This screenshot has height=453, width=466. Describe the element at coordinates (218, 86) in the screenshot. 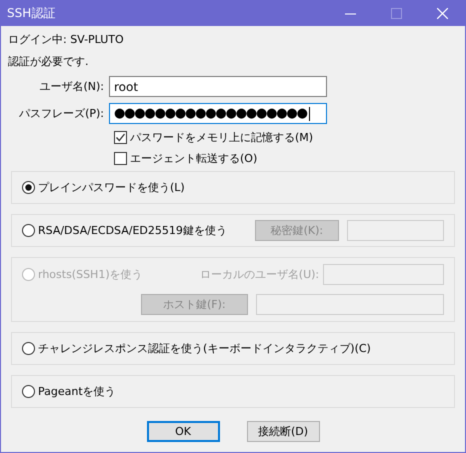

I see `input-field: root` at that location.